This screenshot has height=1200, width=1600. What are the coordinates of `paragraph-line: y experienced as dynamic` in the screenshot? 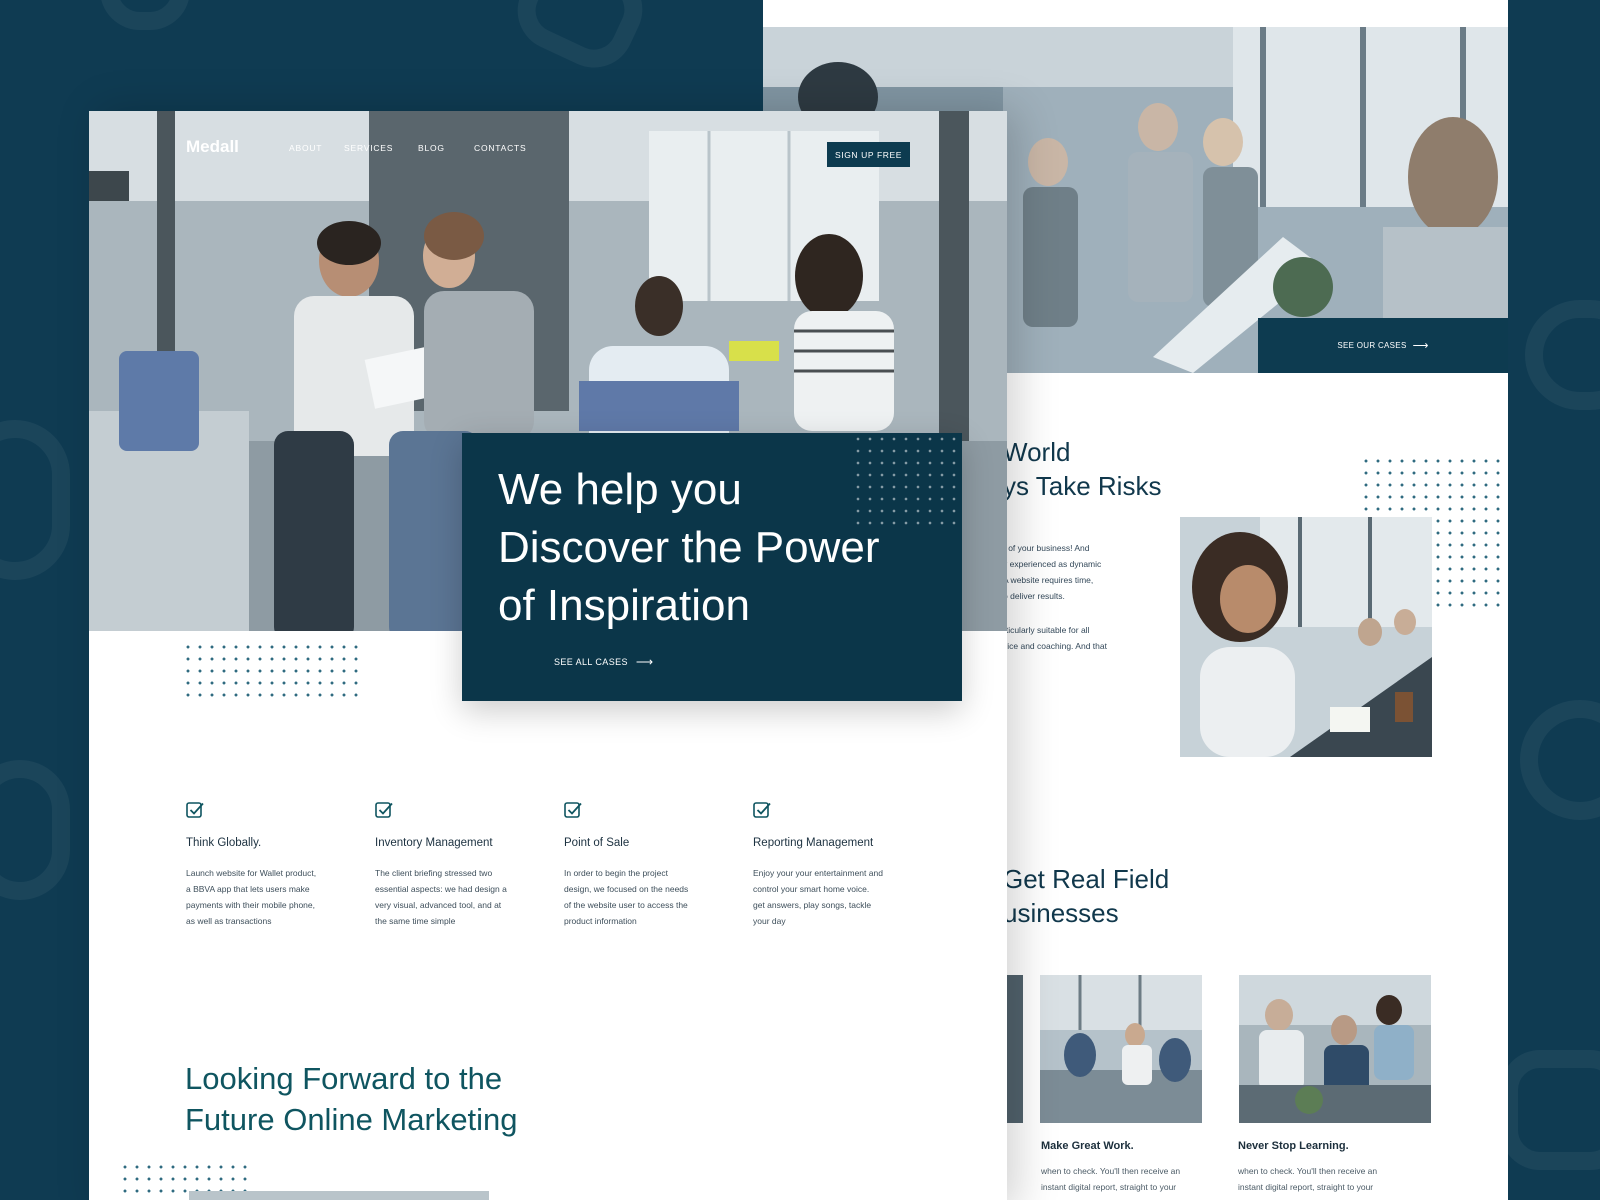 It's located at (1052, 564).